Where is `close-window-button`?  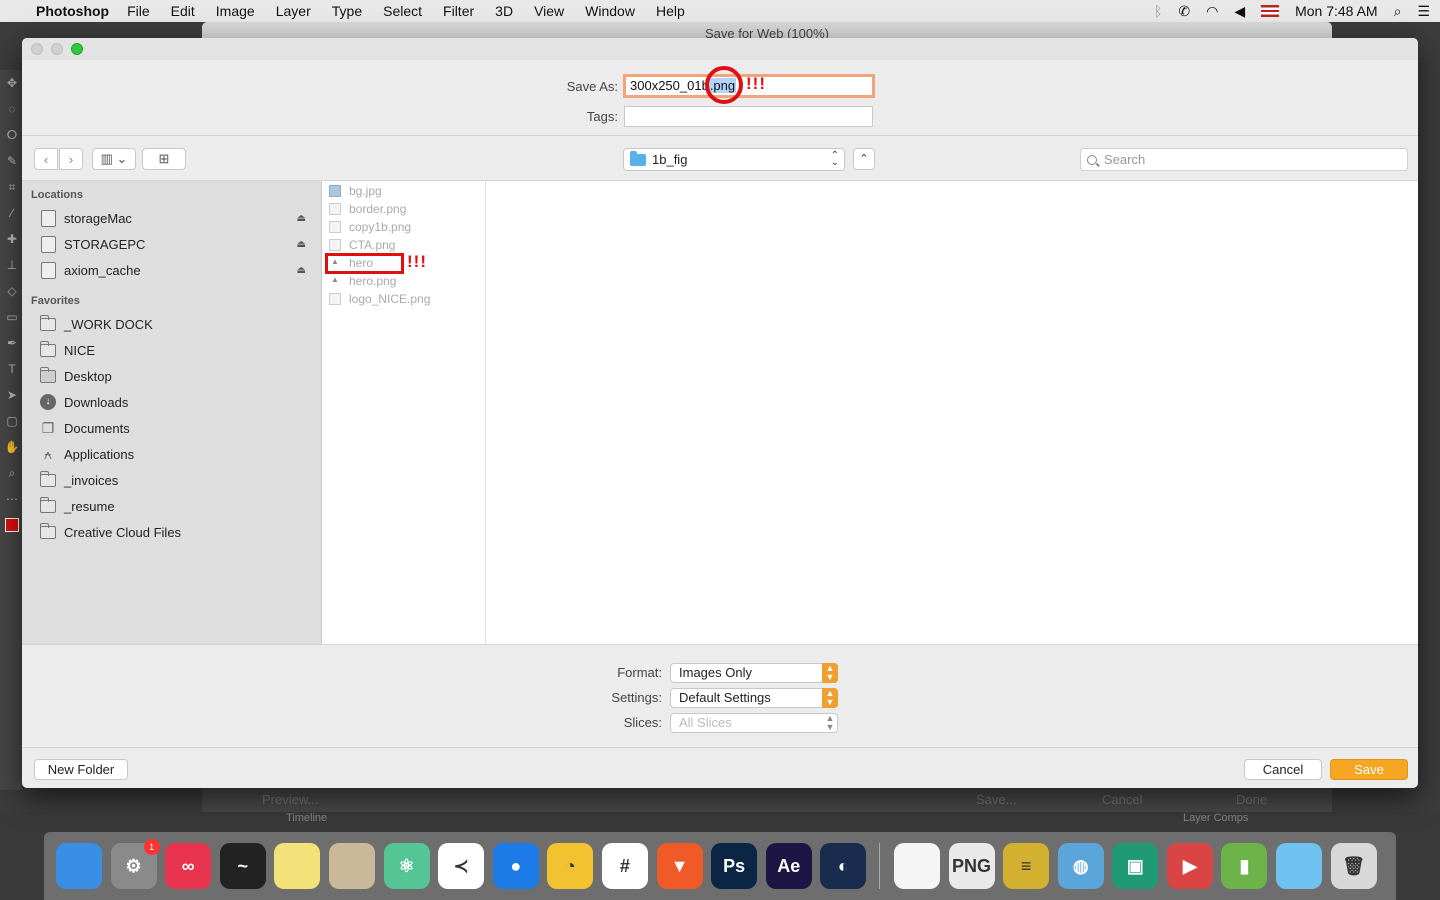 close-window-button is located at coordinates (37, 49).